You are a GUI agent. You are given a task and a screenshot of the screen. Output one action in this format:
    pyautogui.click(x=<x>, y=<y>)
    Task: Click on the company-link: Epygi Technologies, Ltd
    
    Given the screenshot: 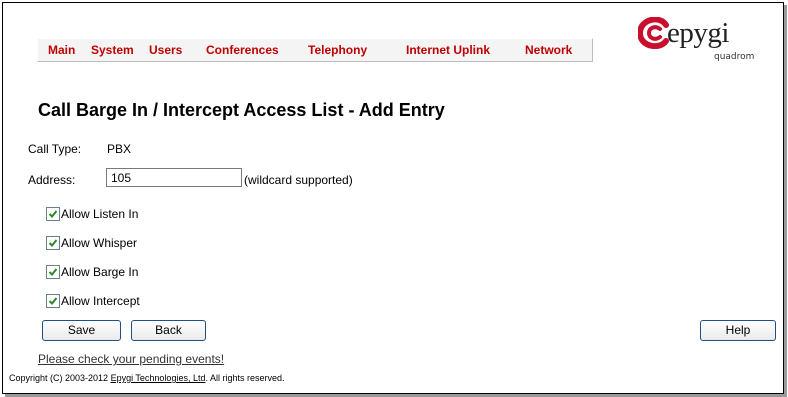 What is the action you would take?
    pyautogui.click(x=158, y=378)
    